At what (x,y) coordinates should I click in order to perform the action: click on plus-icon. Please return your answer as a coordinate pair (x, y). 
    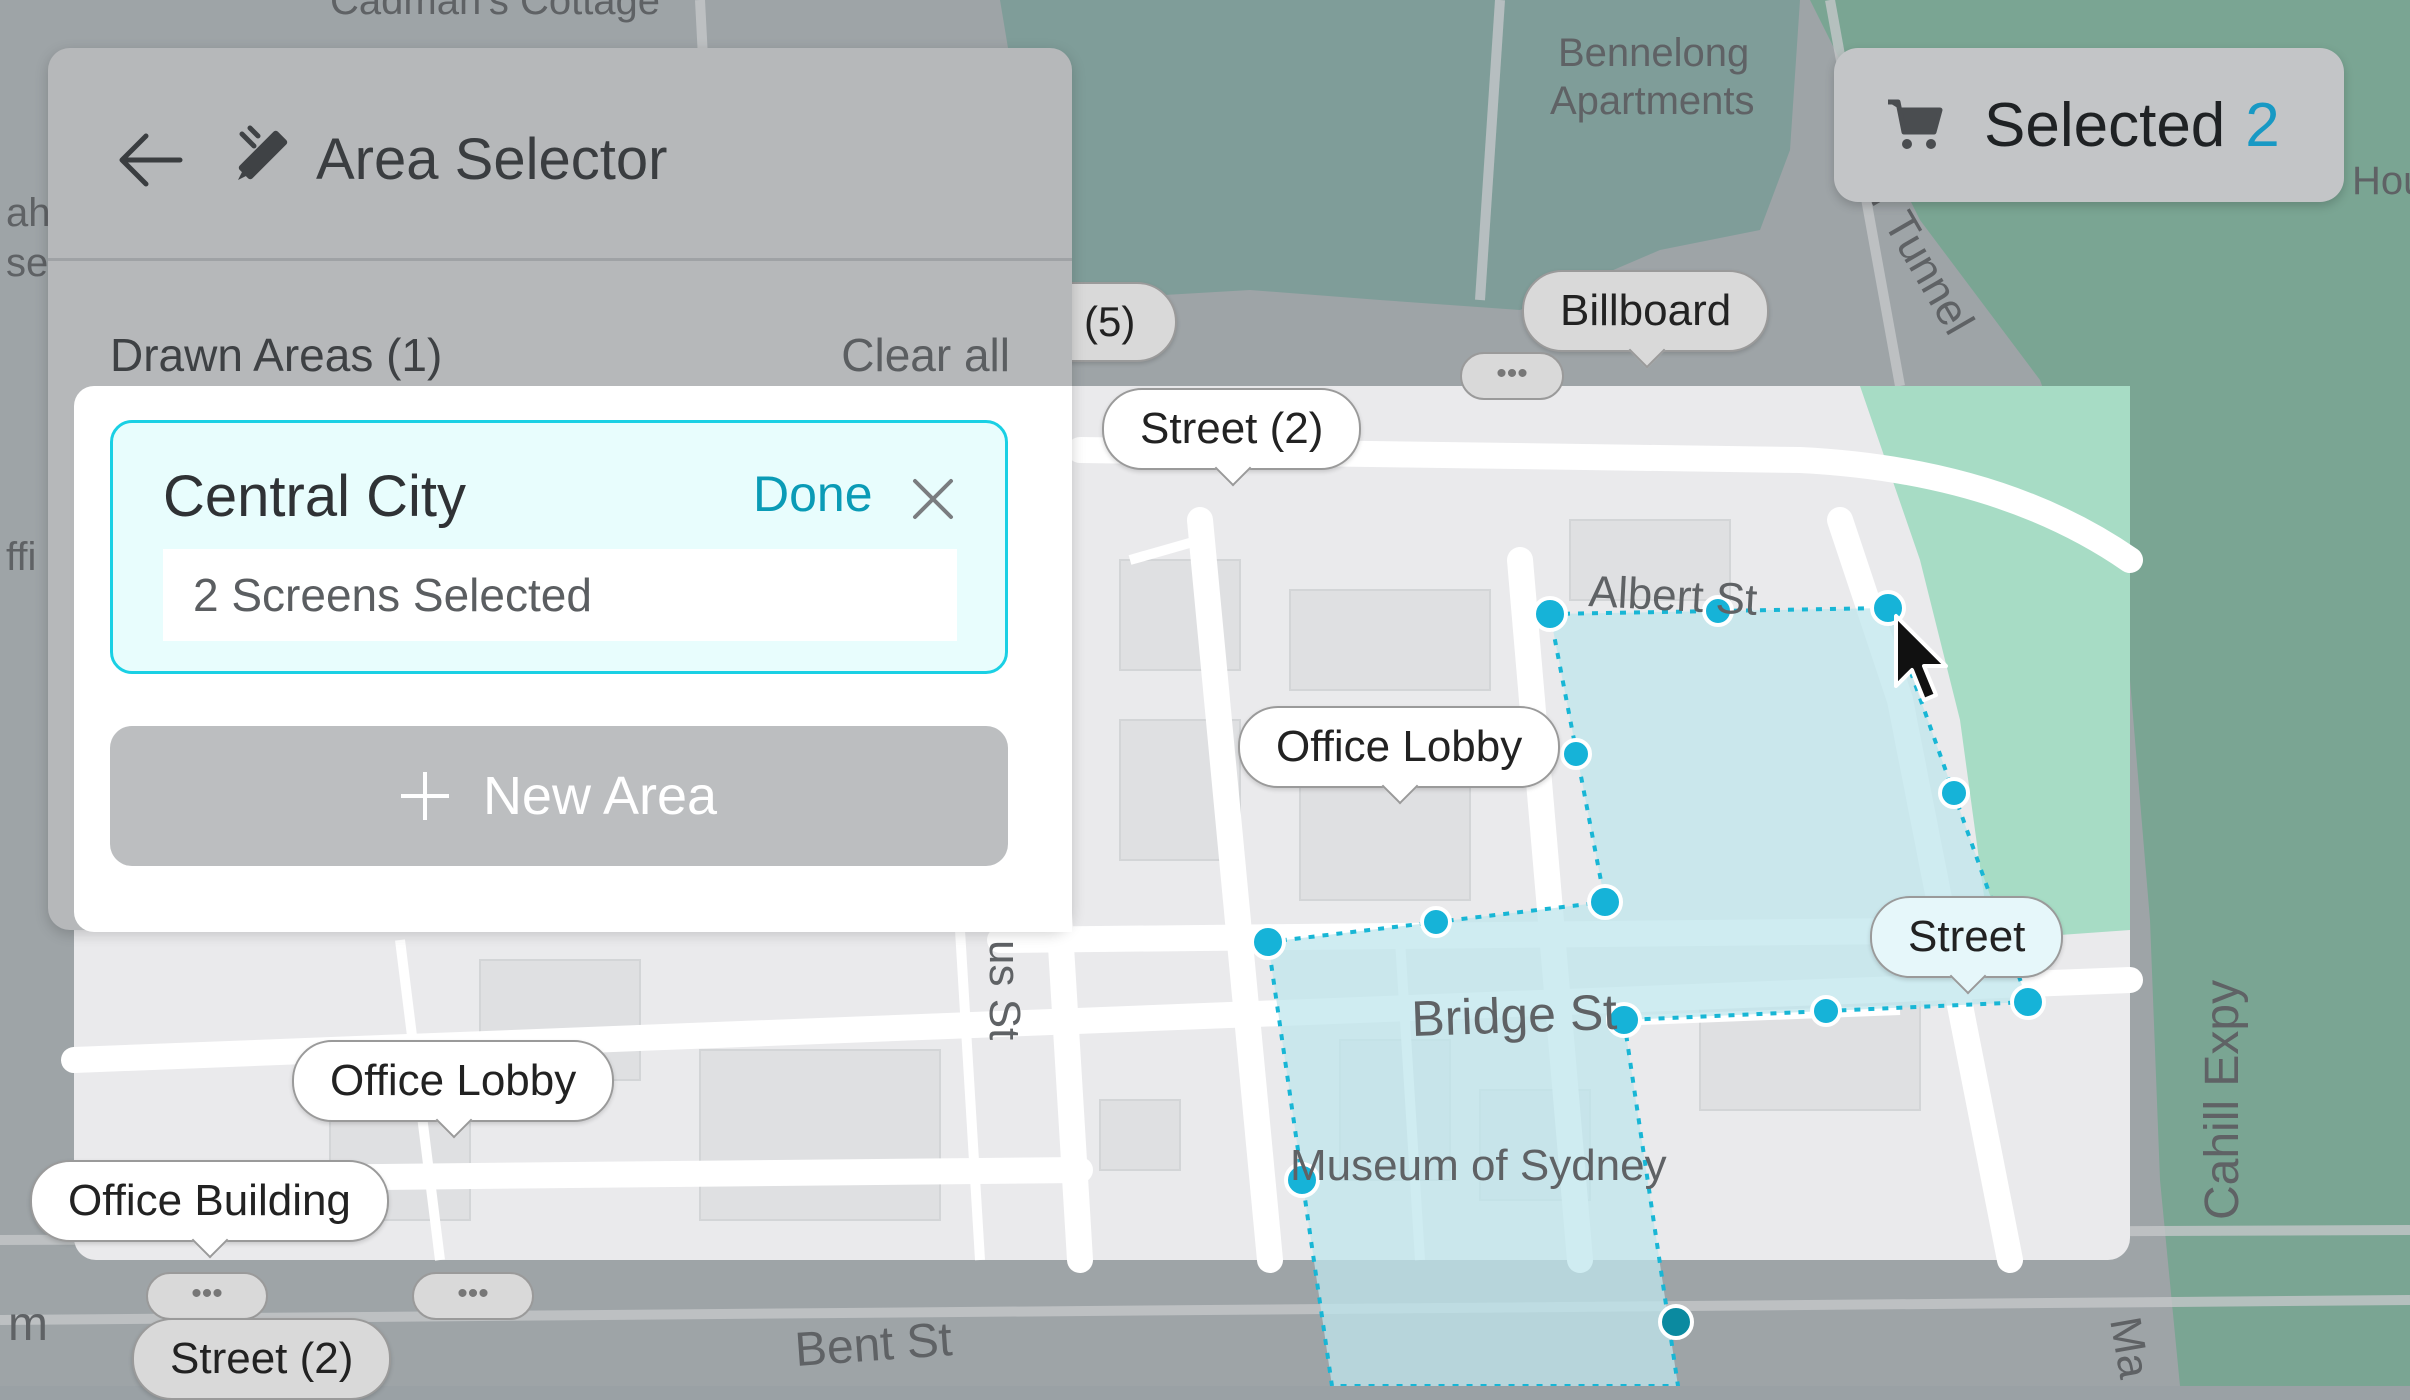
    Looking at the image, I should click on (424, 796).